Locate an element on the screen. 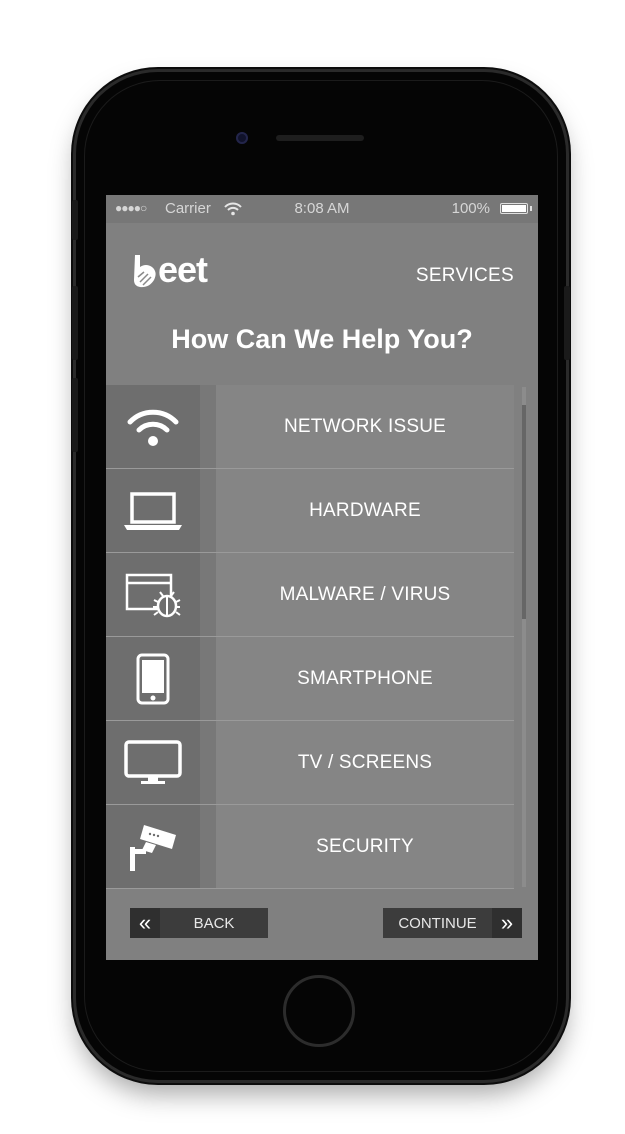 The image size is (625, 1134). front-camera is located at coordinates (242, 138).